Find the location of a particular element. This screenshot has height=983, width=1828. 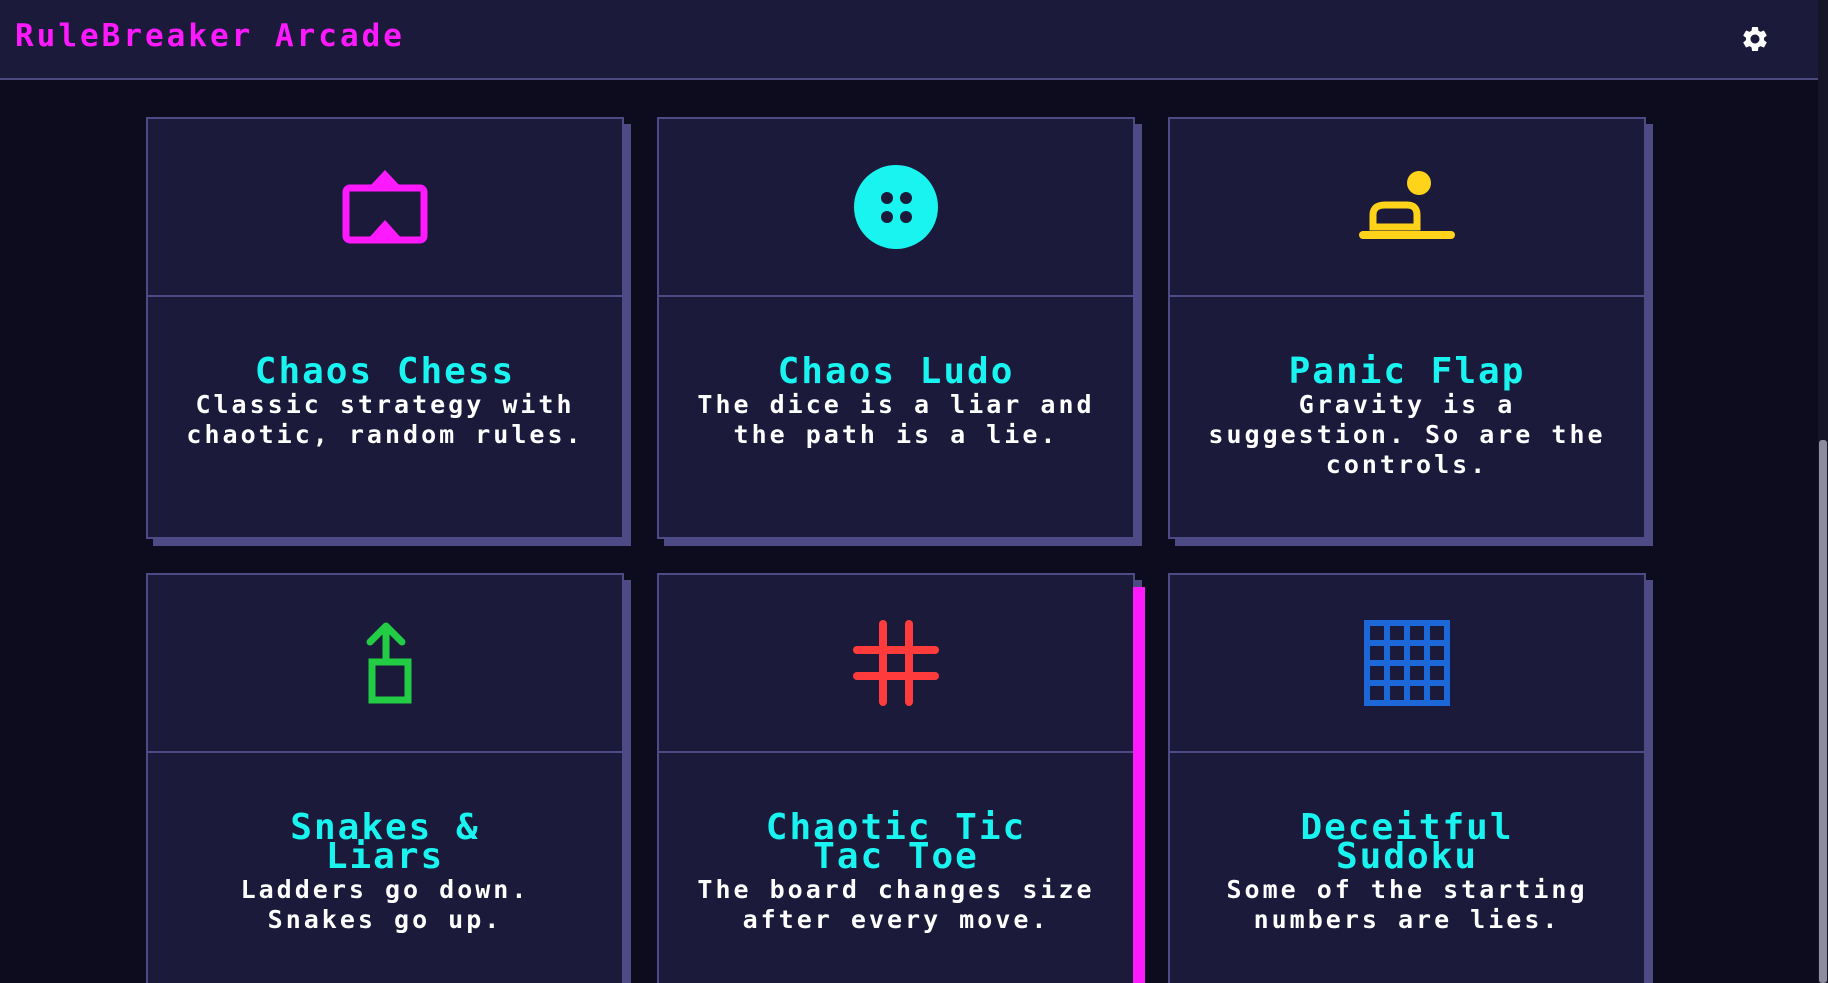

hash-grid-icon is located at coordinates (896, 663).